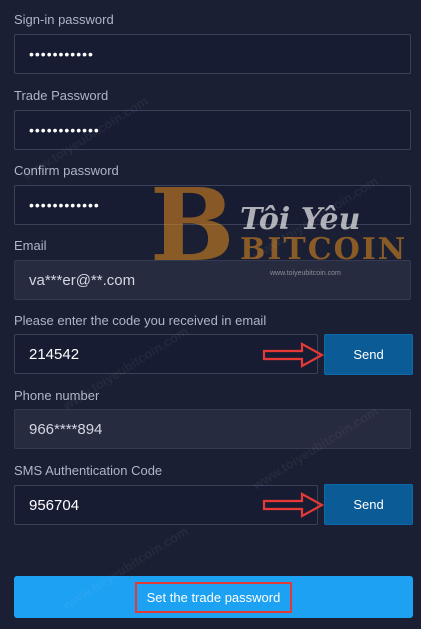 The height and width of the screenshot is (629, 421). What do you see at coordinates (212, 280) in the screenshot?
I see `email-field` at bounding box center [212, 280].